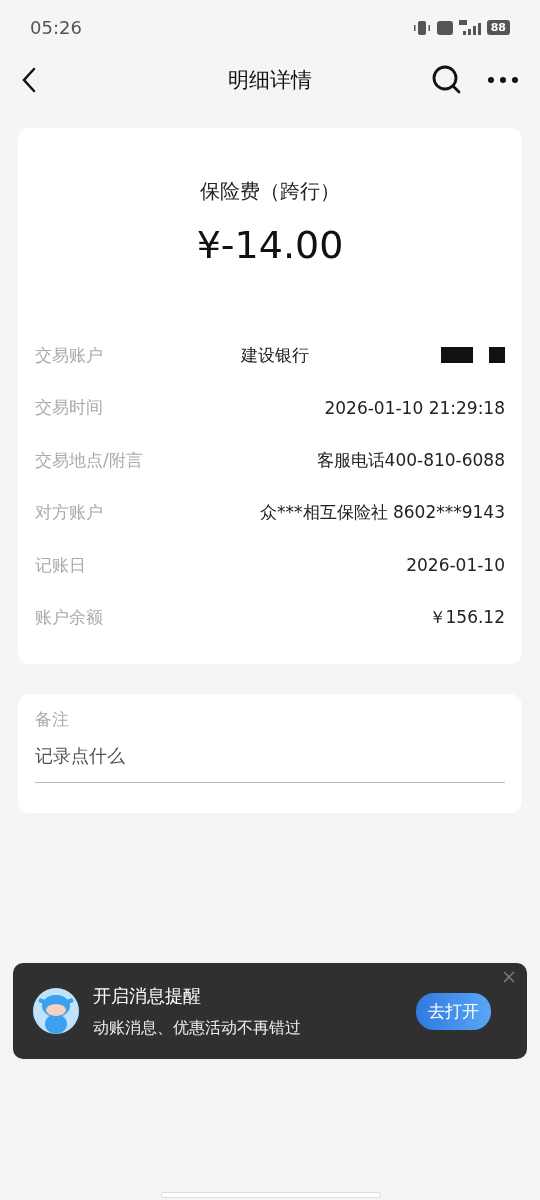  What do you see at coordinates (60, 565) in the screenshot?
I see `detail-label: 记账日` at bounding box center [60, 565].